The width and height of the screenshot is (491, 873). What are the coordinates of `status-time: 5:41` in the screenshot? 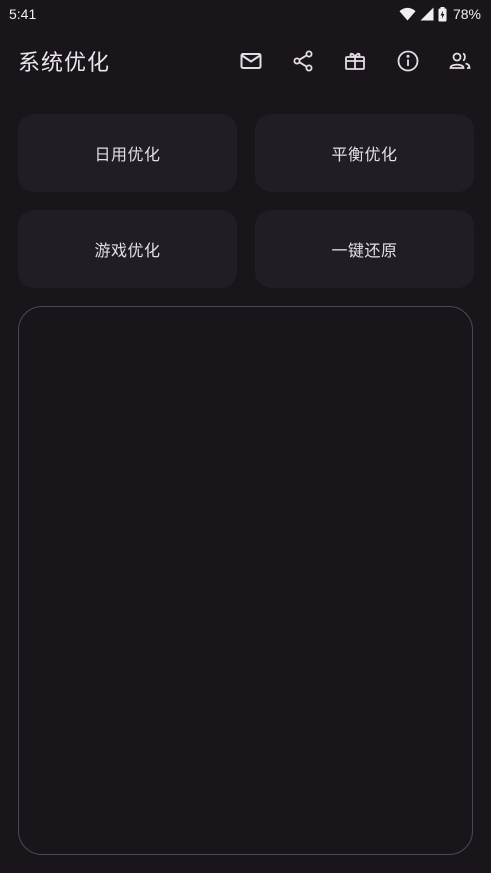 It's located at (23, 14).